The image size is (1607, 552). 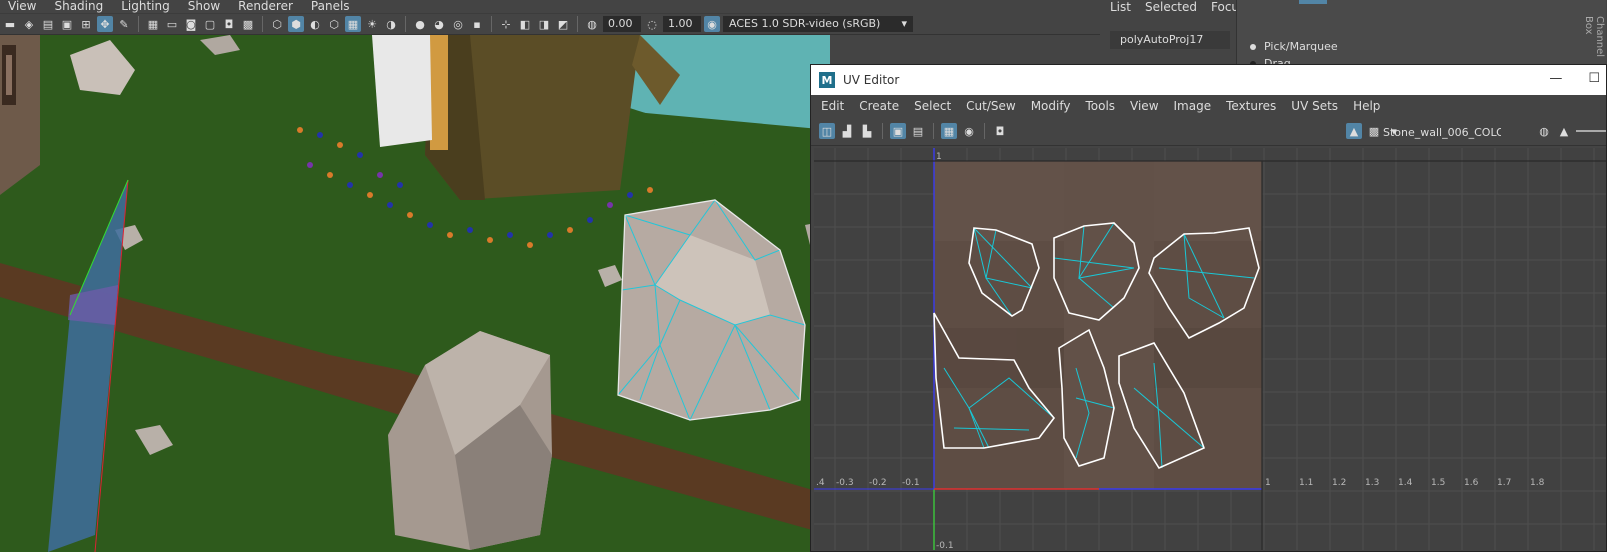 I want to click on menu-image: Image, so click(x=1193, y=106).